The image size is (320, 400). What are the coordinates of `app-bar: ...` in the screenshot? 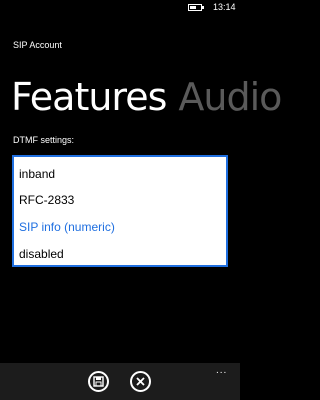 It's located at (120, 381).